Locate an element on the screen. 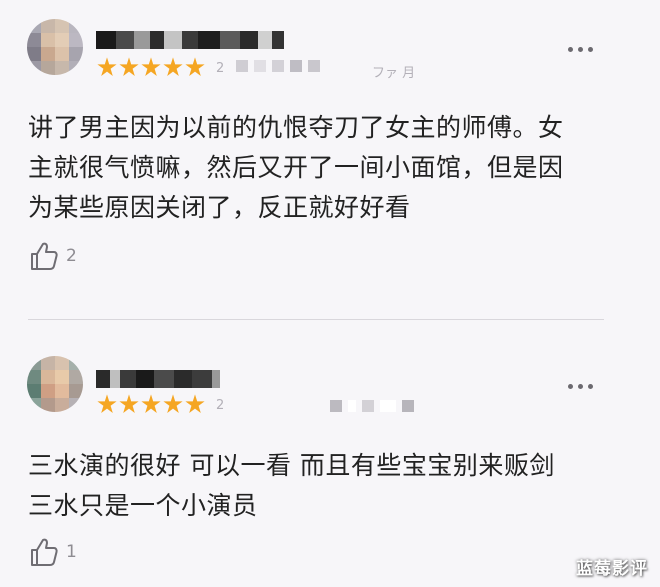 The height and width of the screenshot is (587, 660). like-button: 1 is located at coordinates (52, 552).